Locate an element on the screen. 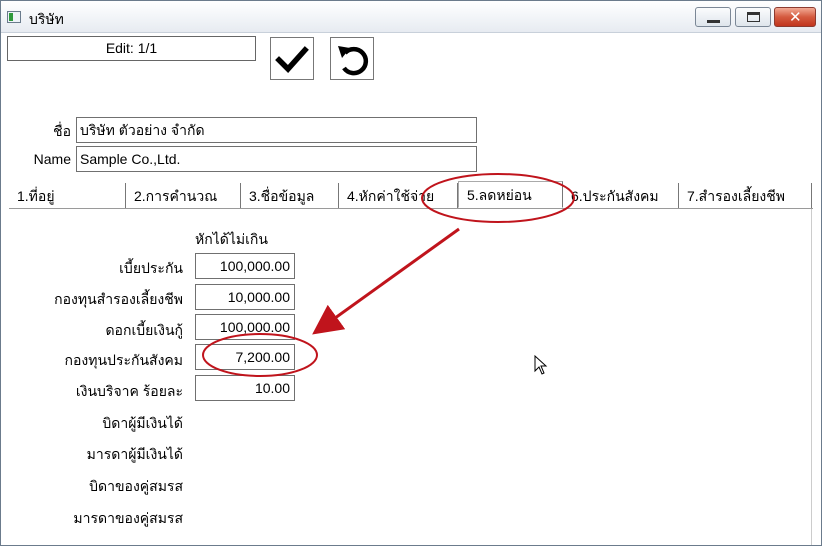 The height and width of the screenshot is (546, 822). social-security-limit-field: 7,200.00 is located at coordinates (245, 357).